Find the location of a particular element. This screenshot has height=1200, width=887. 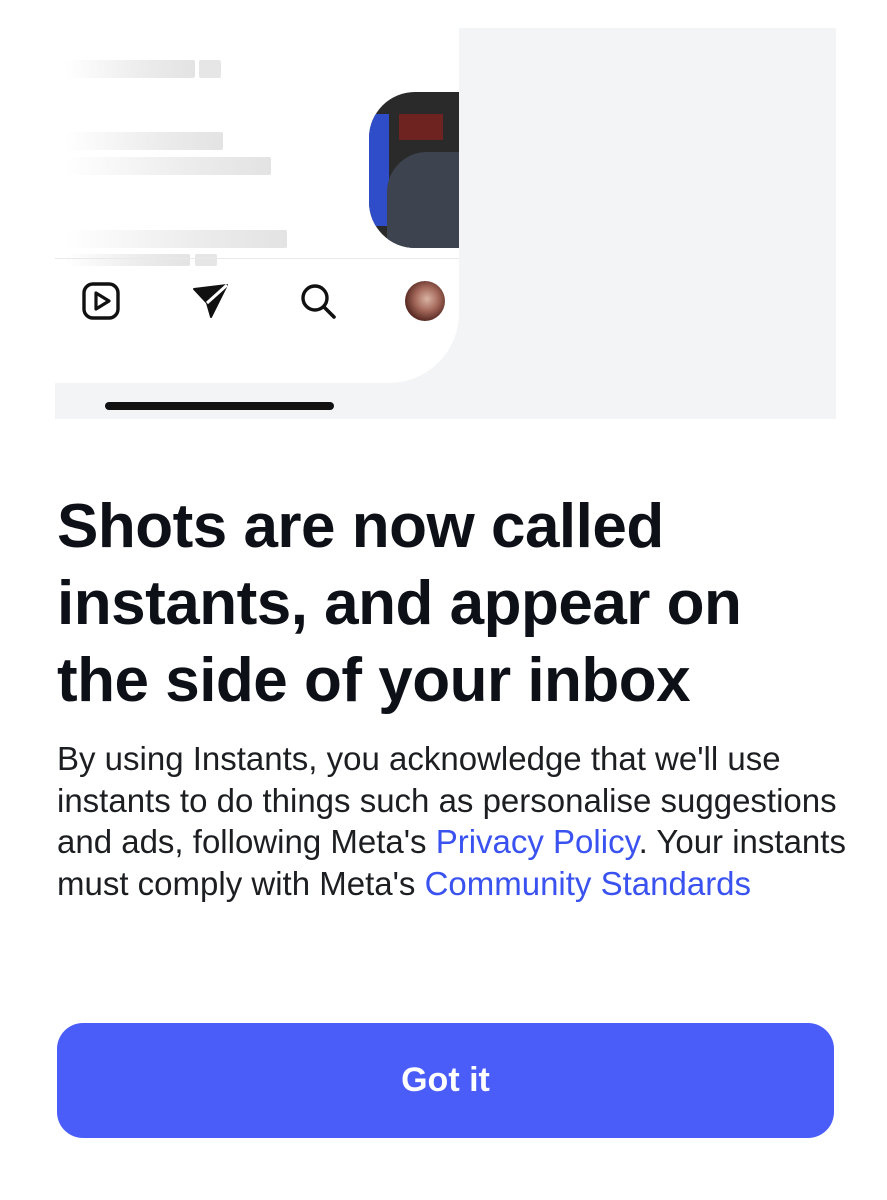

profile-avatar is located at coordinates (425, 301).